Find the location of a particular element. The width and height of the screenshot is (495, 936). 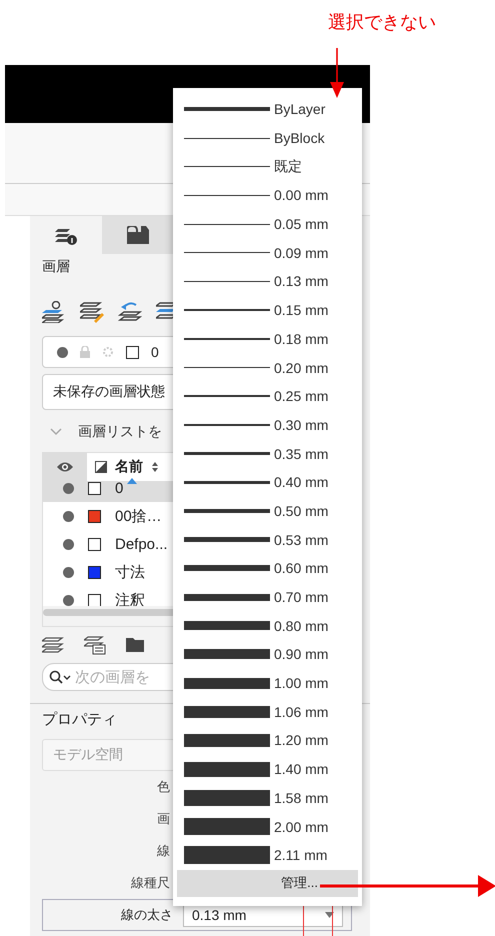

annotation-text: 選択できない is located at coordinates (382, 22).